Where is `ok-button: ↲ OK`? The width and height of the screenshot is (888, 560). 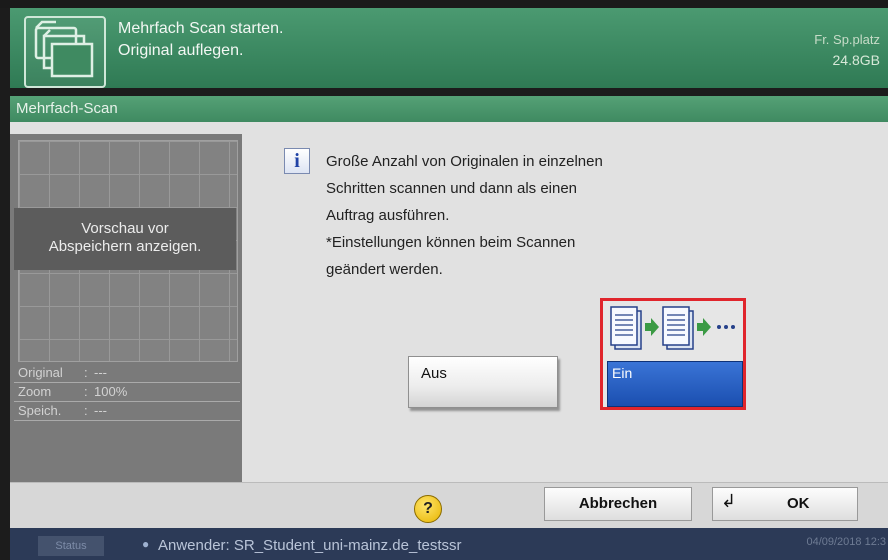
ok-button: ↲ OK is located at coordinates (785, 504).